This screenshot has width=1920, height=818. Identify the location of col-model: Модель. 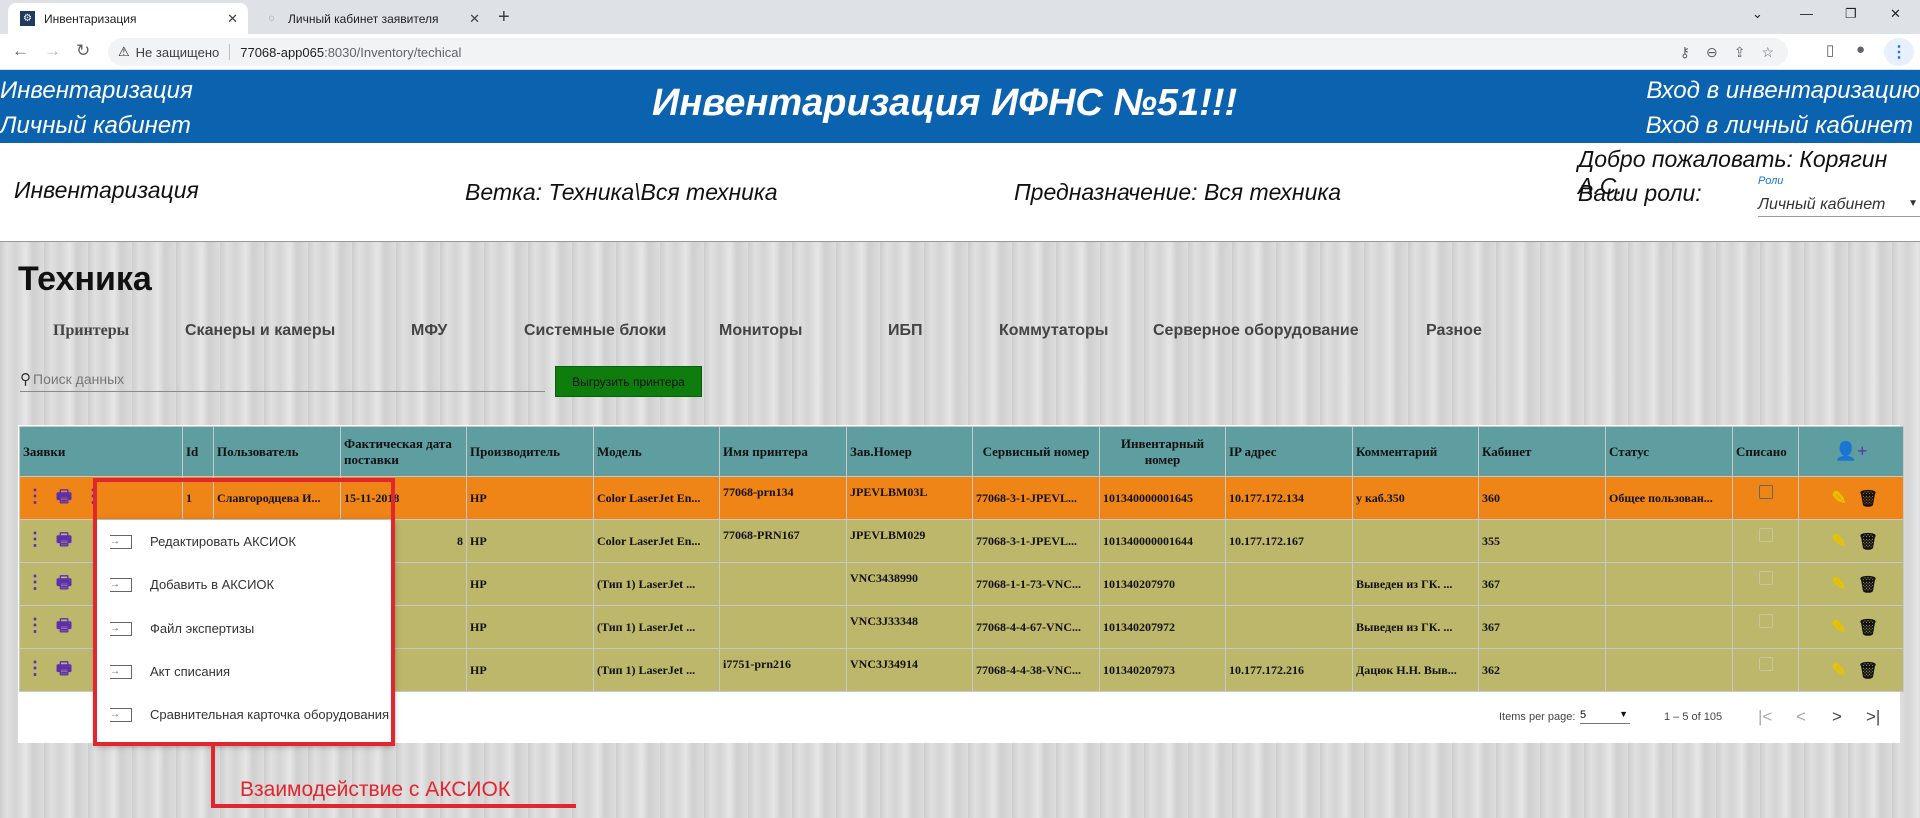
(656, 451).